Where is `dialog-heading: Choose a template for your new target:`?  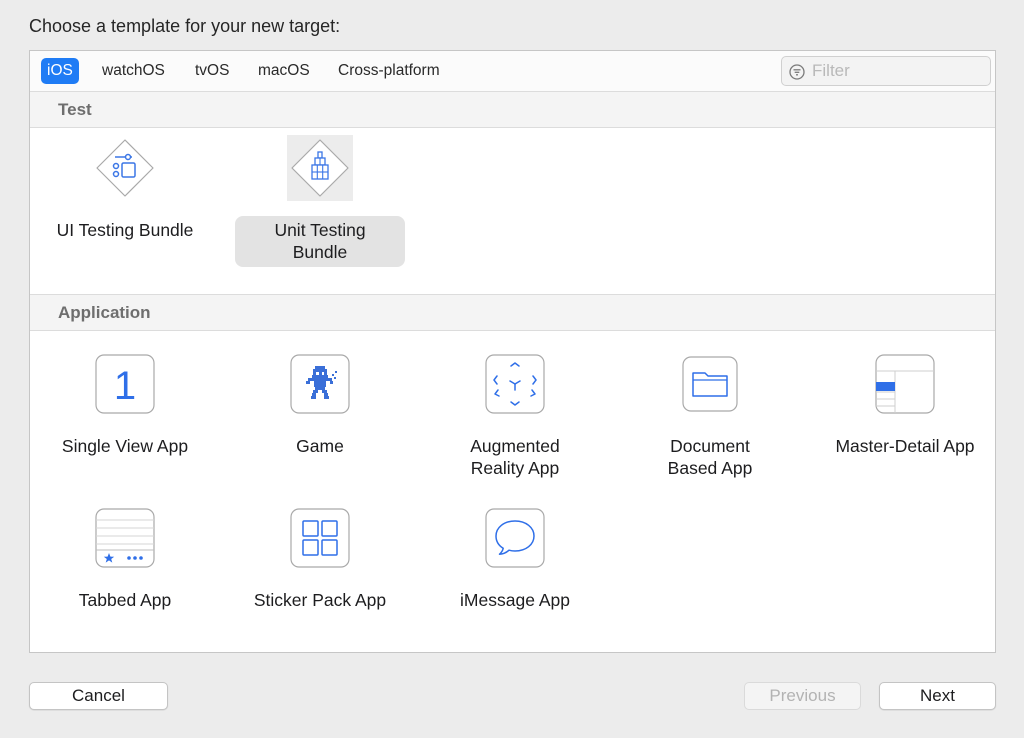 dialog-heading: Choose a template for your new target: is located at coordinates (185, 26).